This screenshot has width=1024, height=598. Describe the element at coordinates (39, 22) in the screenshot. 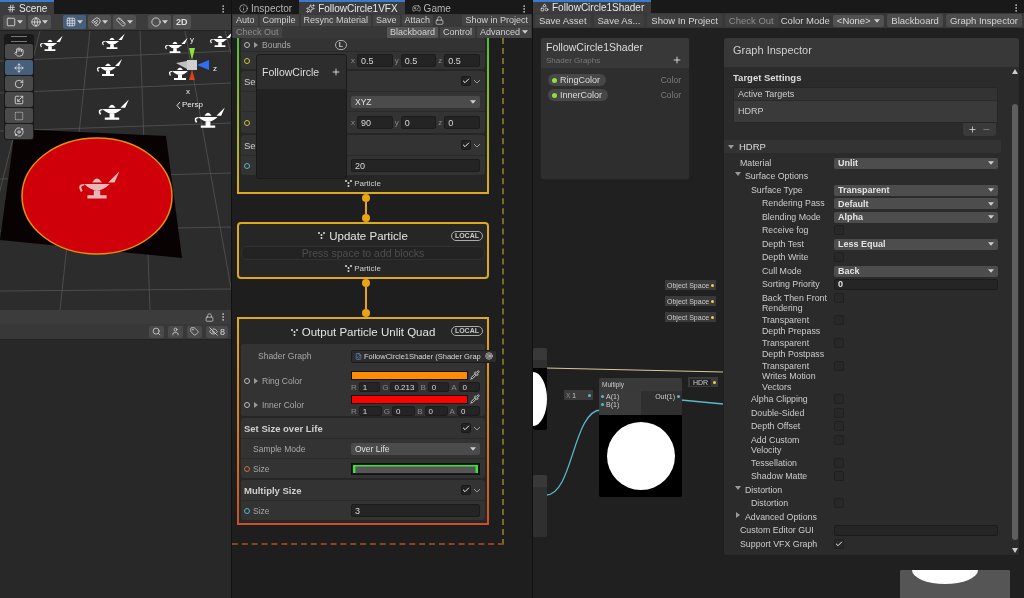

I see `globe-button` at that location.